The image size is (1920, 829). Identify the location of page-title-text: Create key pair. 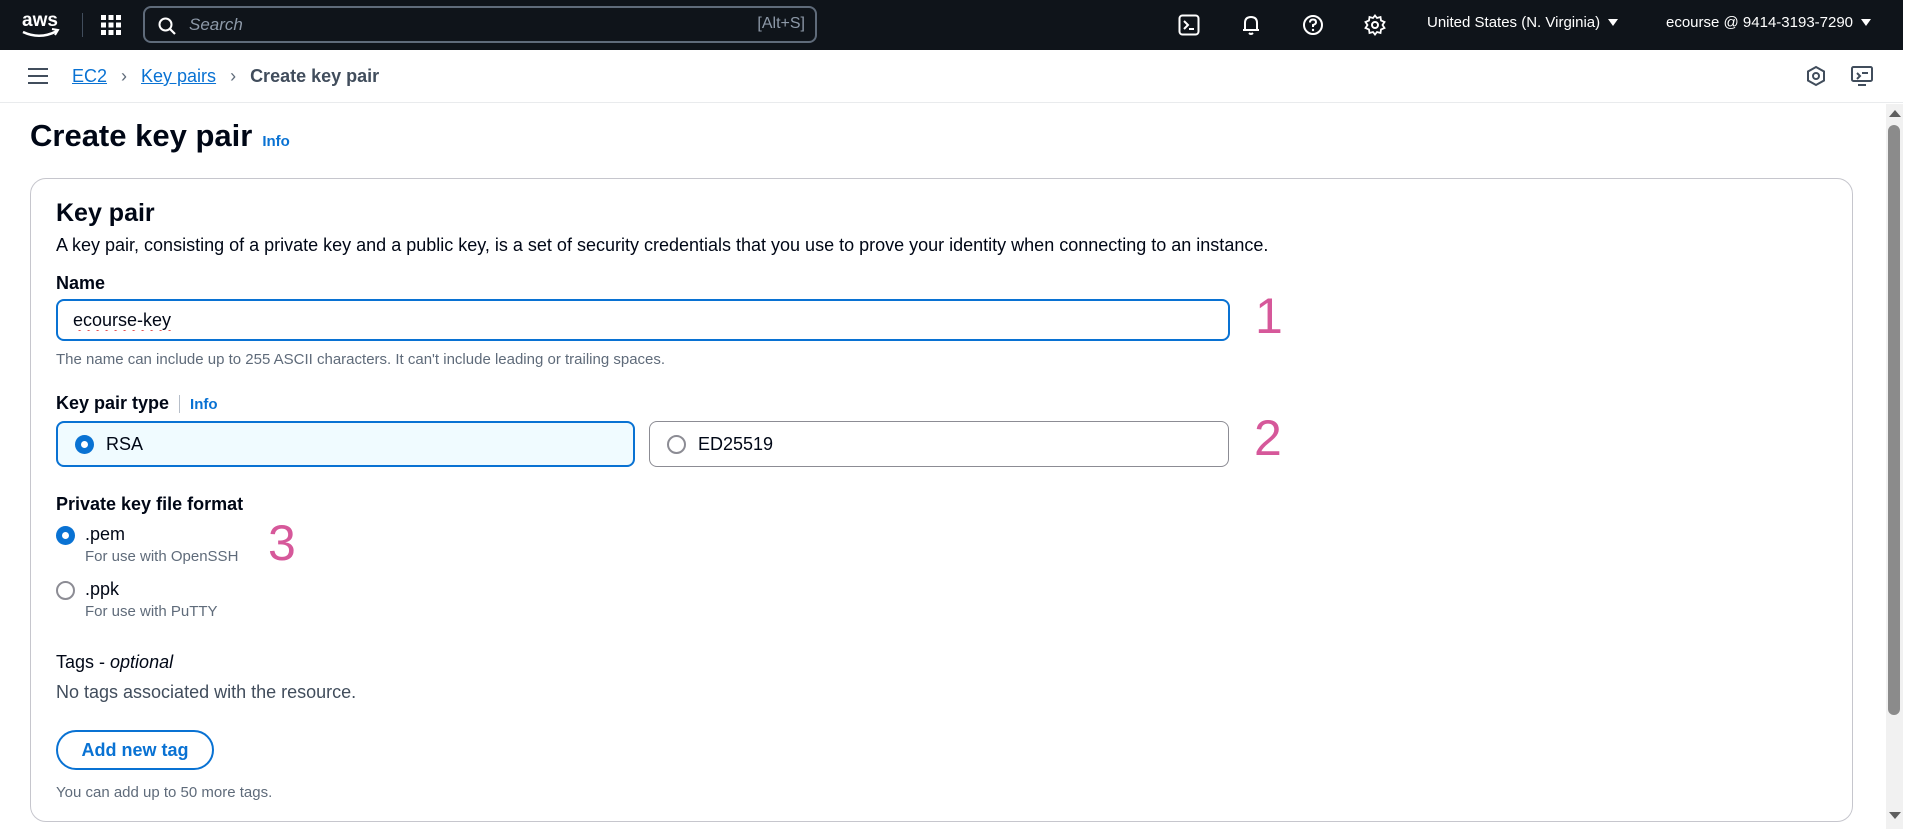
(141, 135).